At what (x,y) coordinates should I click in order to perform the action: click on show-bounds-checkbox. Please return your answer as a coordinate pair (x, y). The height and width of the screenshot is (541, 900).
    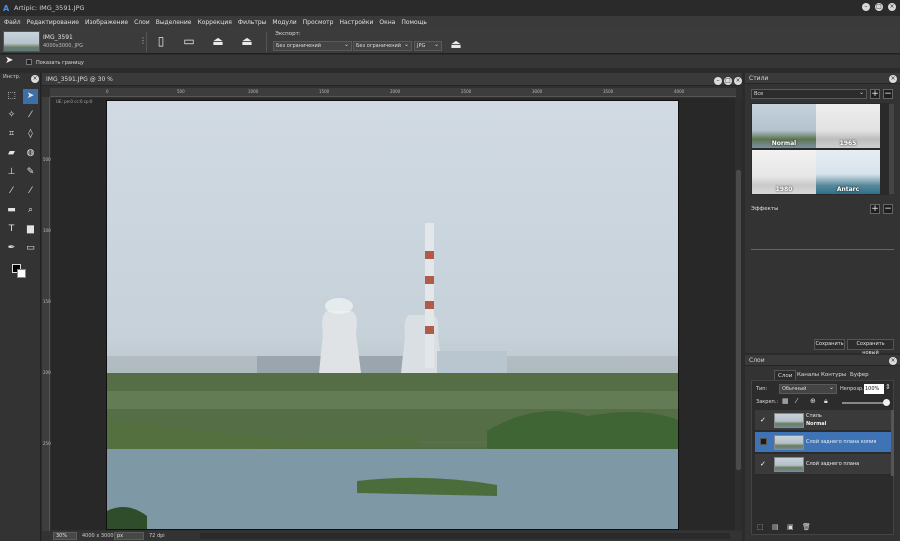
    Looking at the image, I should click on (29, 62).